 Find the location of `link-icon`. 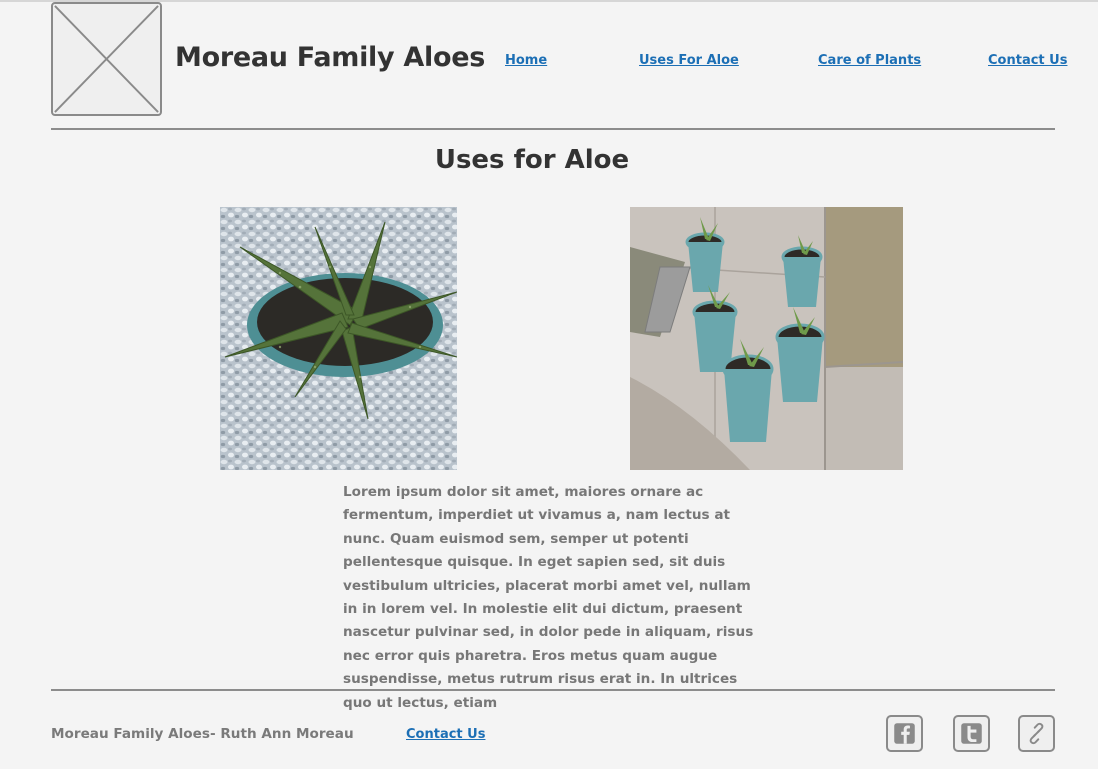

link-icon is located at coordinates (1036, 733).